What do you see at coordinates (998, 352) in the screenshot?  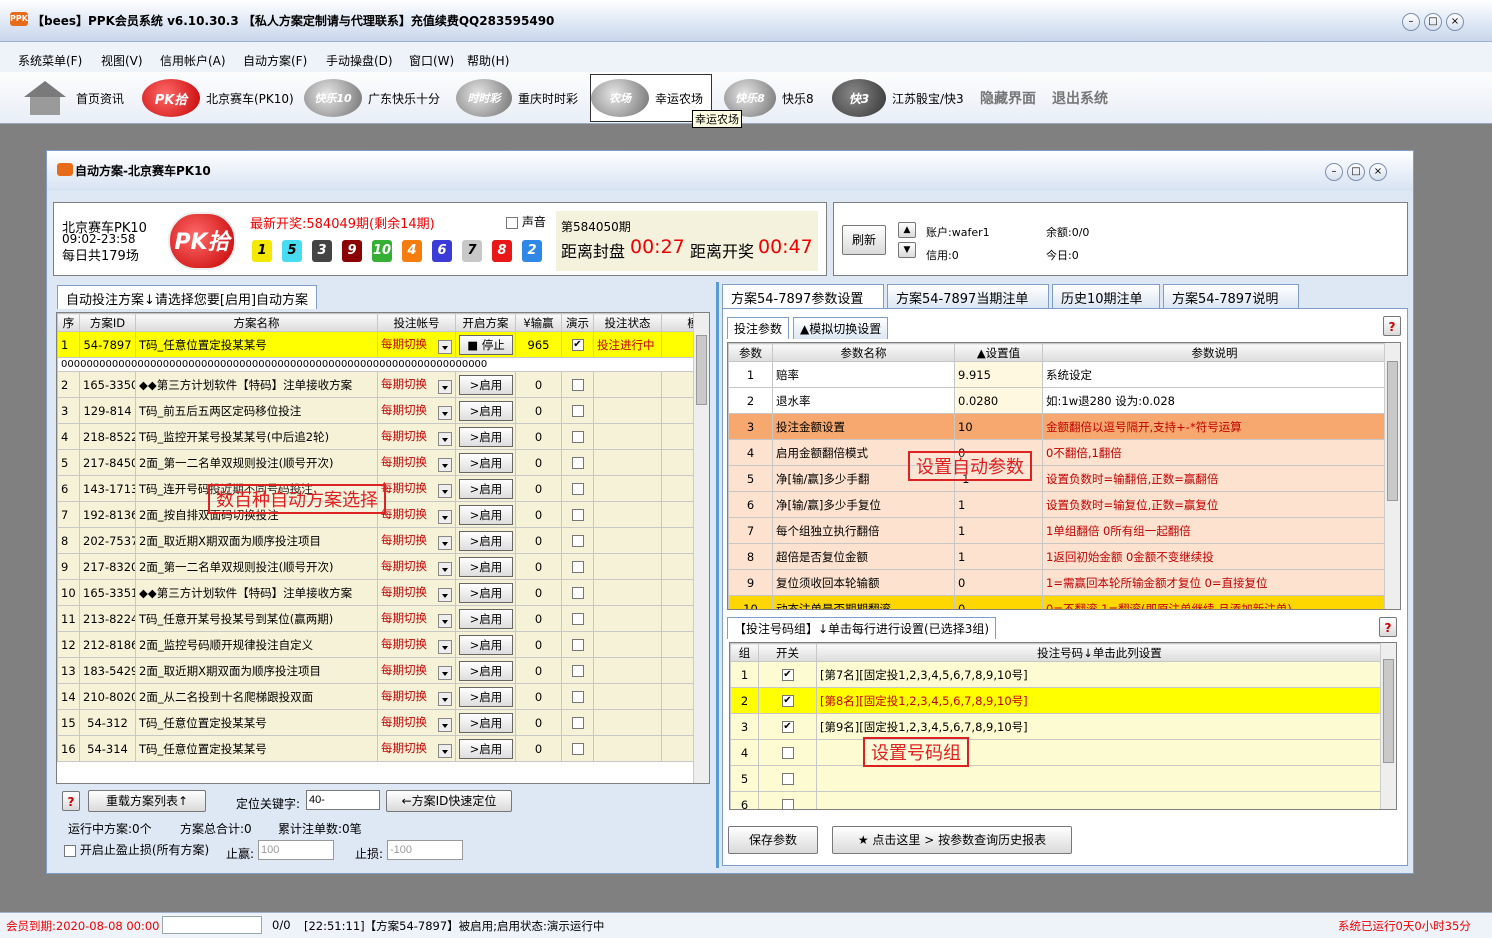 I see `param-header: ▲设置值` at bounding box center [998, 352].